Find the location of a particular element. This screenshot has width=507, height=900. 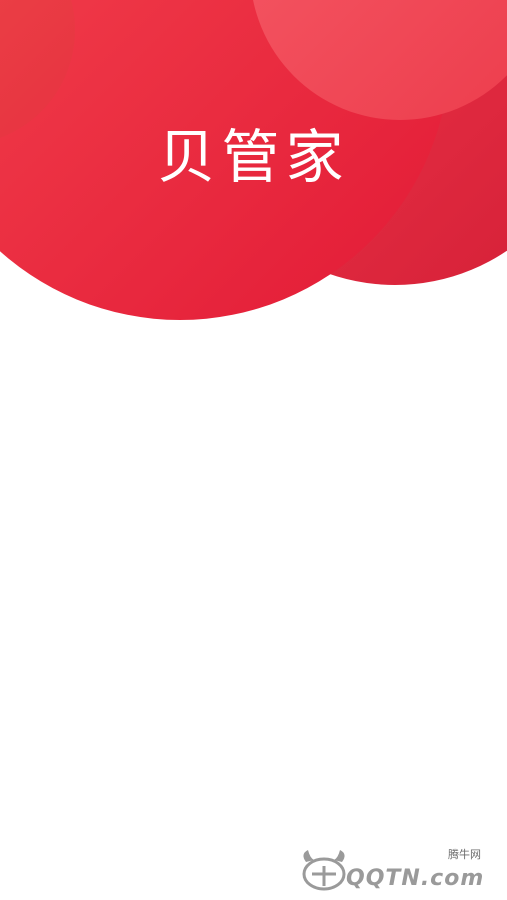

app-title: 贝管家 is located at coordinates (253, 157).